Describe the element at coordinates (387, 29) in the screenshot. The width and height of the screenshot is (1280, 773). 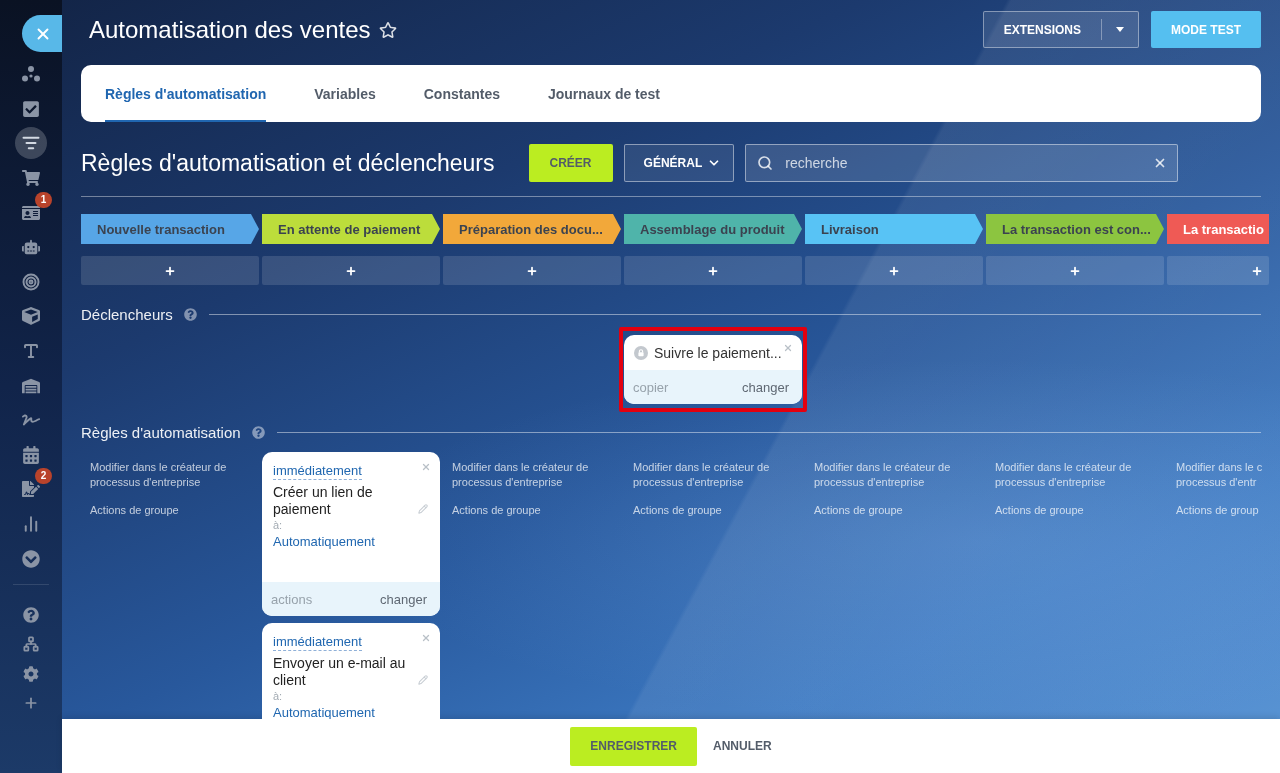
I see `star-icon` at that location.